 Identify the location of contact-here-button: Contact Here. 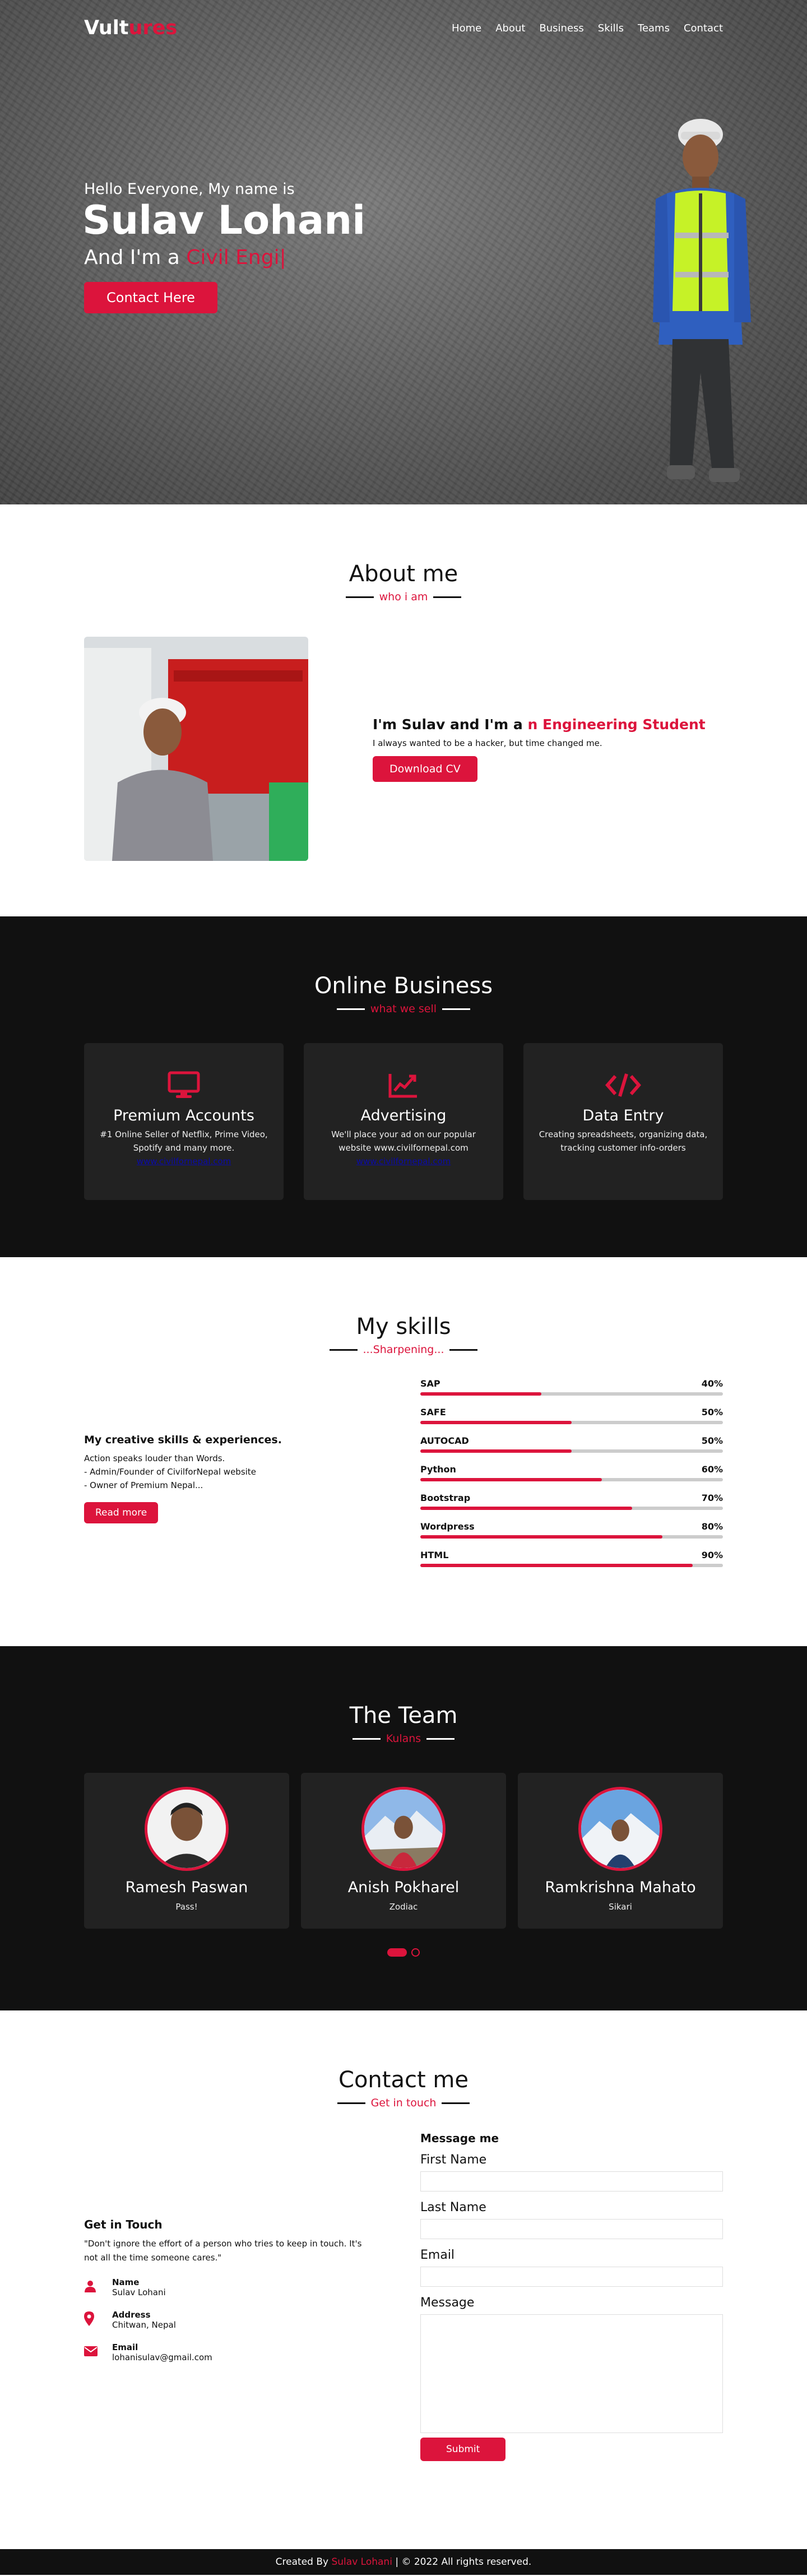
(150, 297).